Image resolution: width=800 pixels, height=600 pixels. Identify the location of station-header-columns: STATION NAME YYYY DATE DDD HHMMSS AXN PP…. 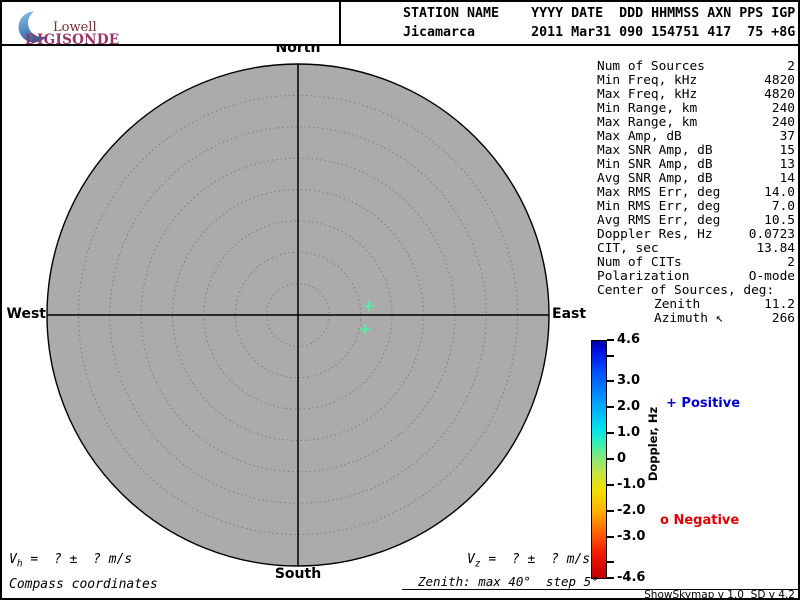
(599, 13).